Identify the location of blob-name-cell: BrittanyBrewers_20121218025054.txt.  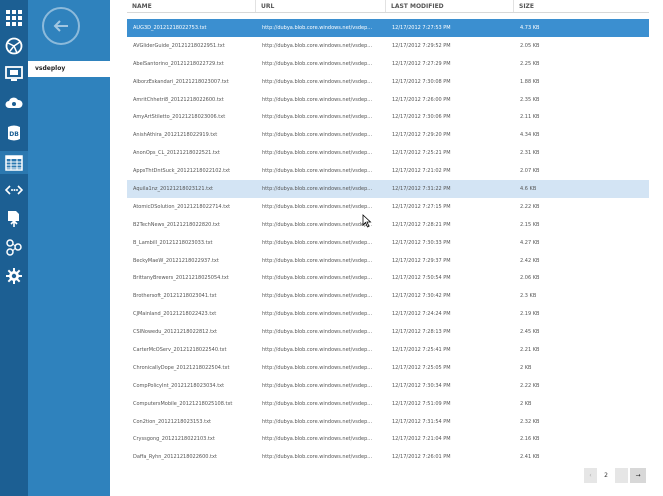
(181, 278).